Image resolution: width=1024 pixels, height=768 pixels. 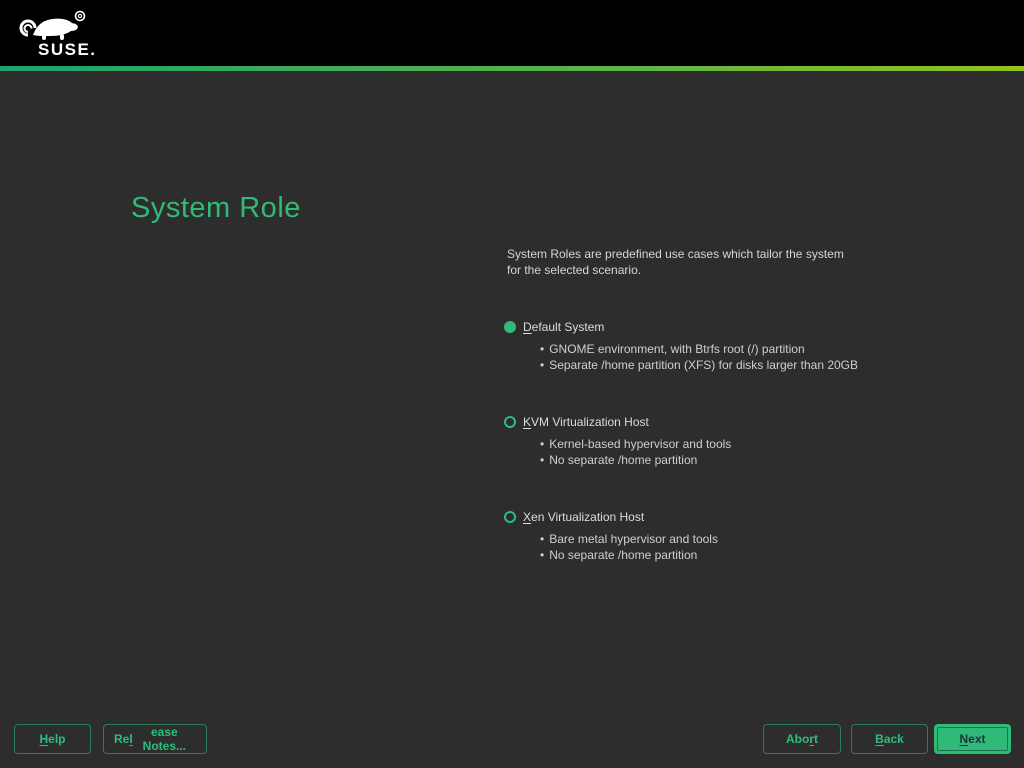 I want to click on mnemonic-letter: H, so click(x=44, y=739).